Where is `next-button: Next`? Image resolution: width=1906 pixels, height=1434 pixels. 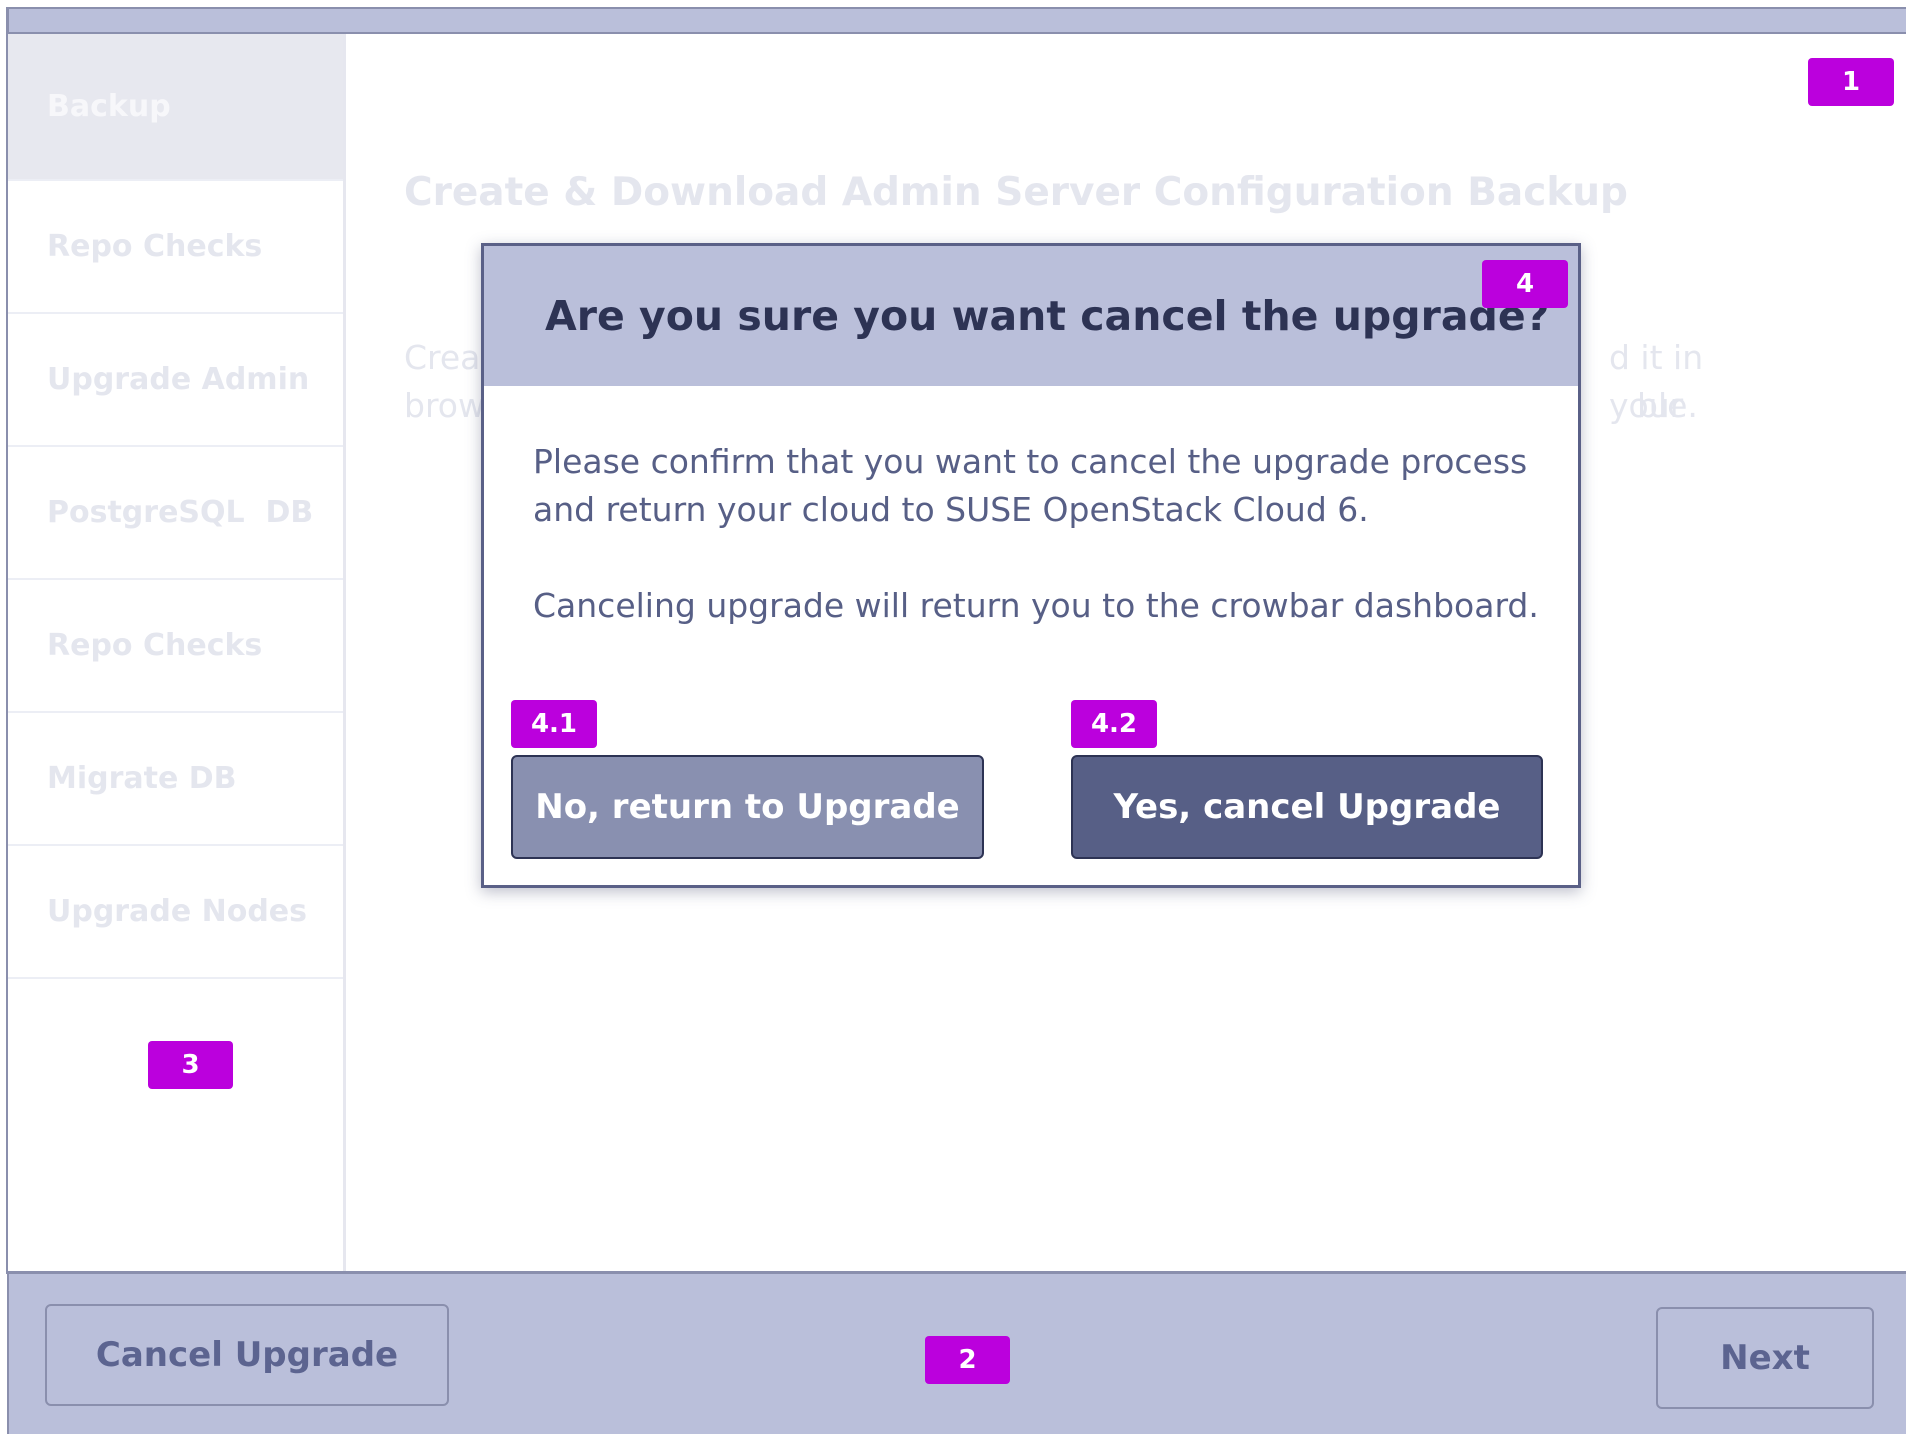
next-button: Next is located at coordinates (1765, 1358).